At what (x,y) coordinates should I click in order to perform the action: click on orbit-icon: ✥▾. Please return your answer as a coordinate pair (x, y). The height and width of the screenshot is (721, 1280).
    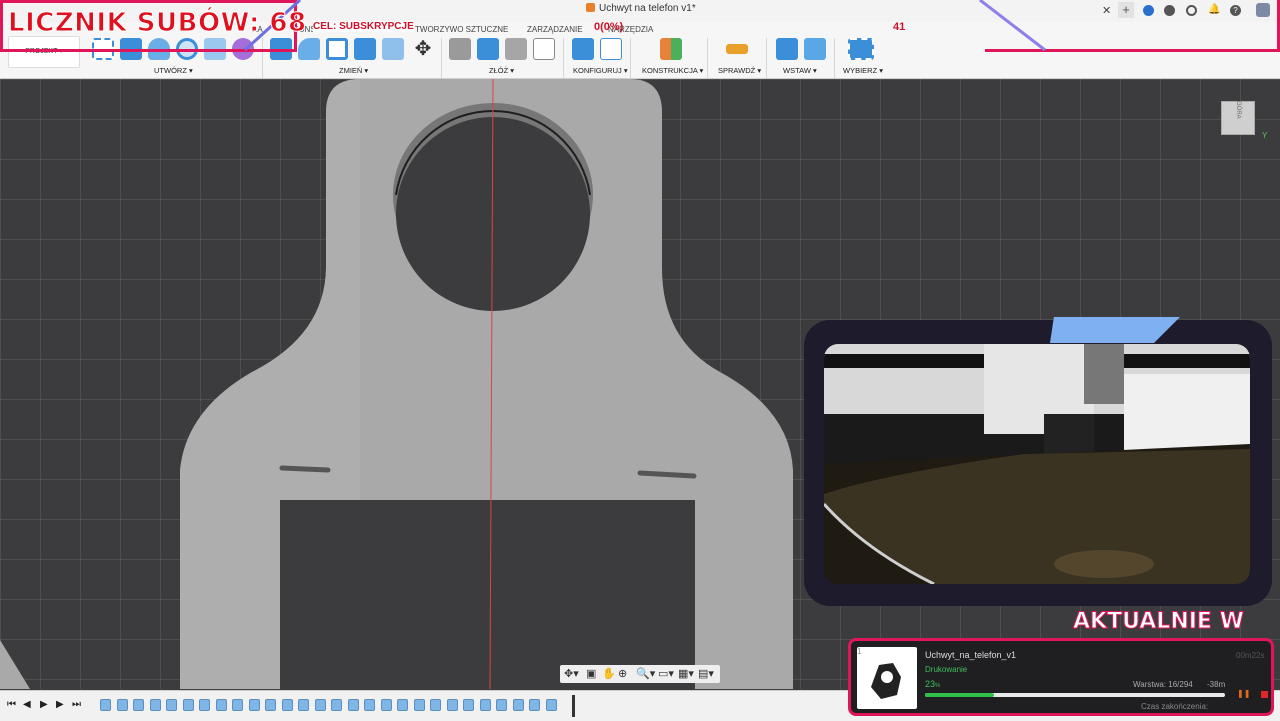
    Looking at the image, I should click on (571, 673).